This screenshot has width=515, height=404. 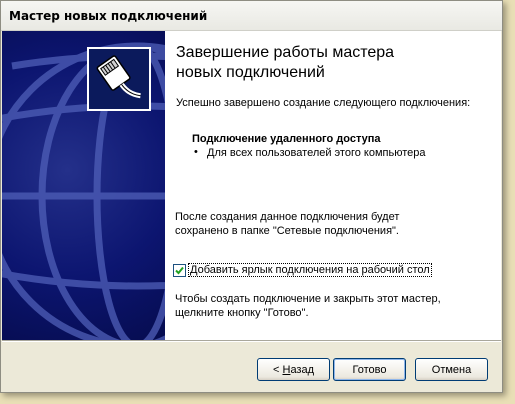 I want to click on checkmark-icon, so click(x=179, y=270).